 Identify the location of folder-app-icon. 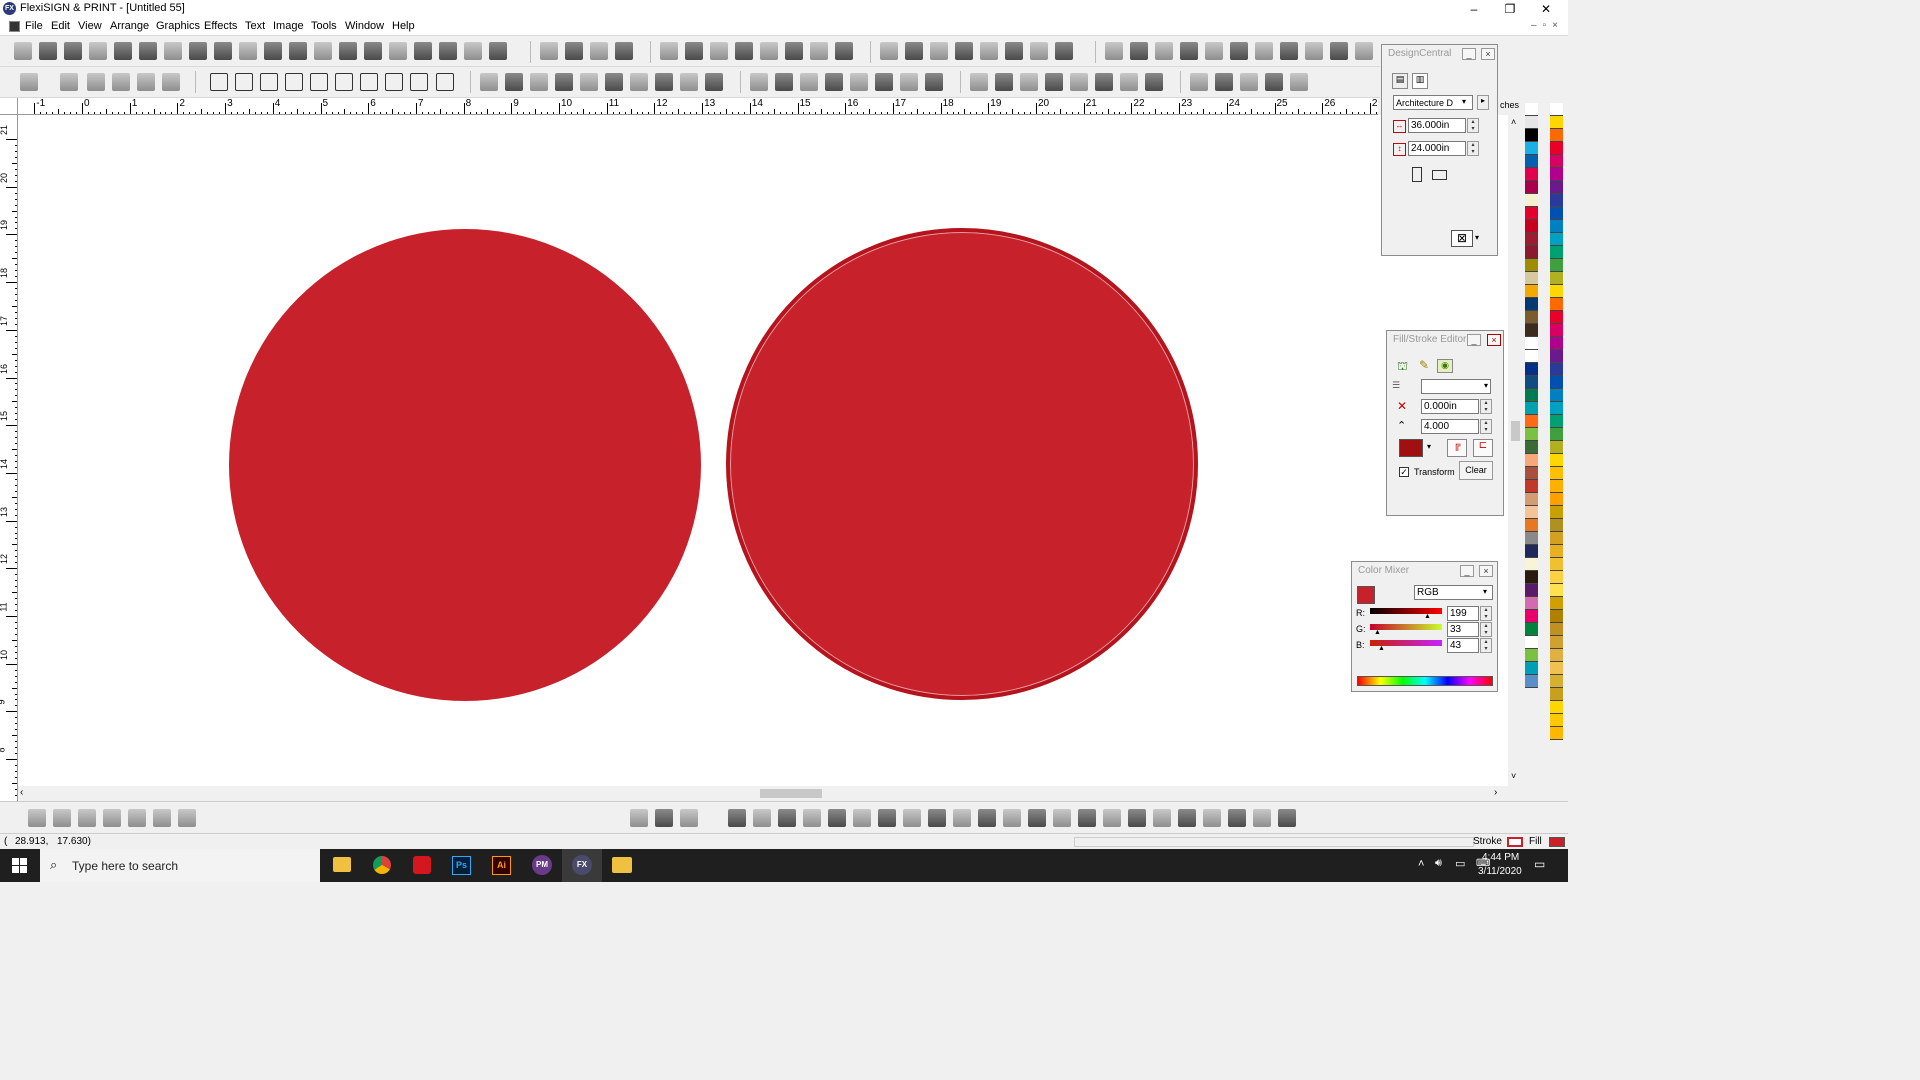
(622, 865).